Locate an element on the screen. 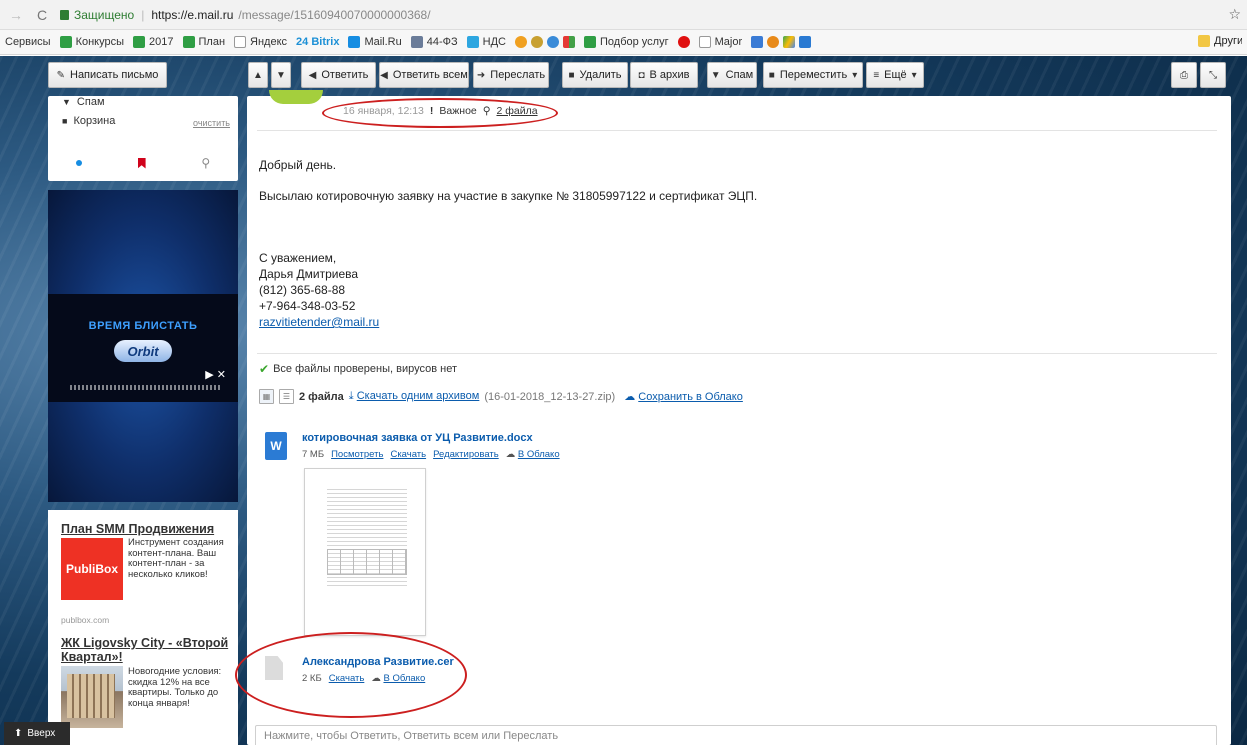 The width and height of the screenshot is (1247, 745). reply-all-button: ◀ Ответить всем is located at coordinates (424, 75).